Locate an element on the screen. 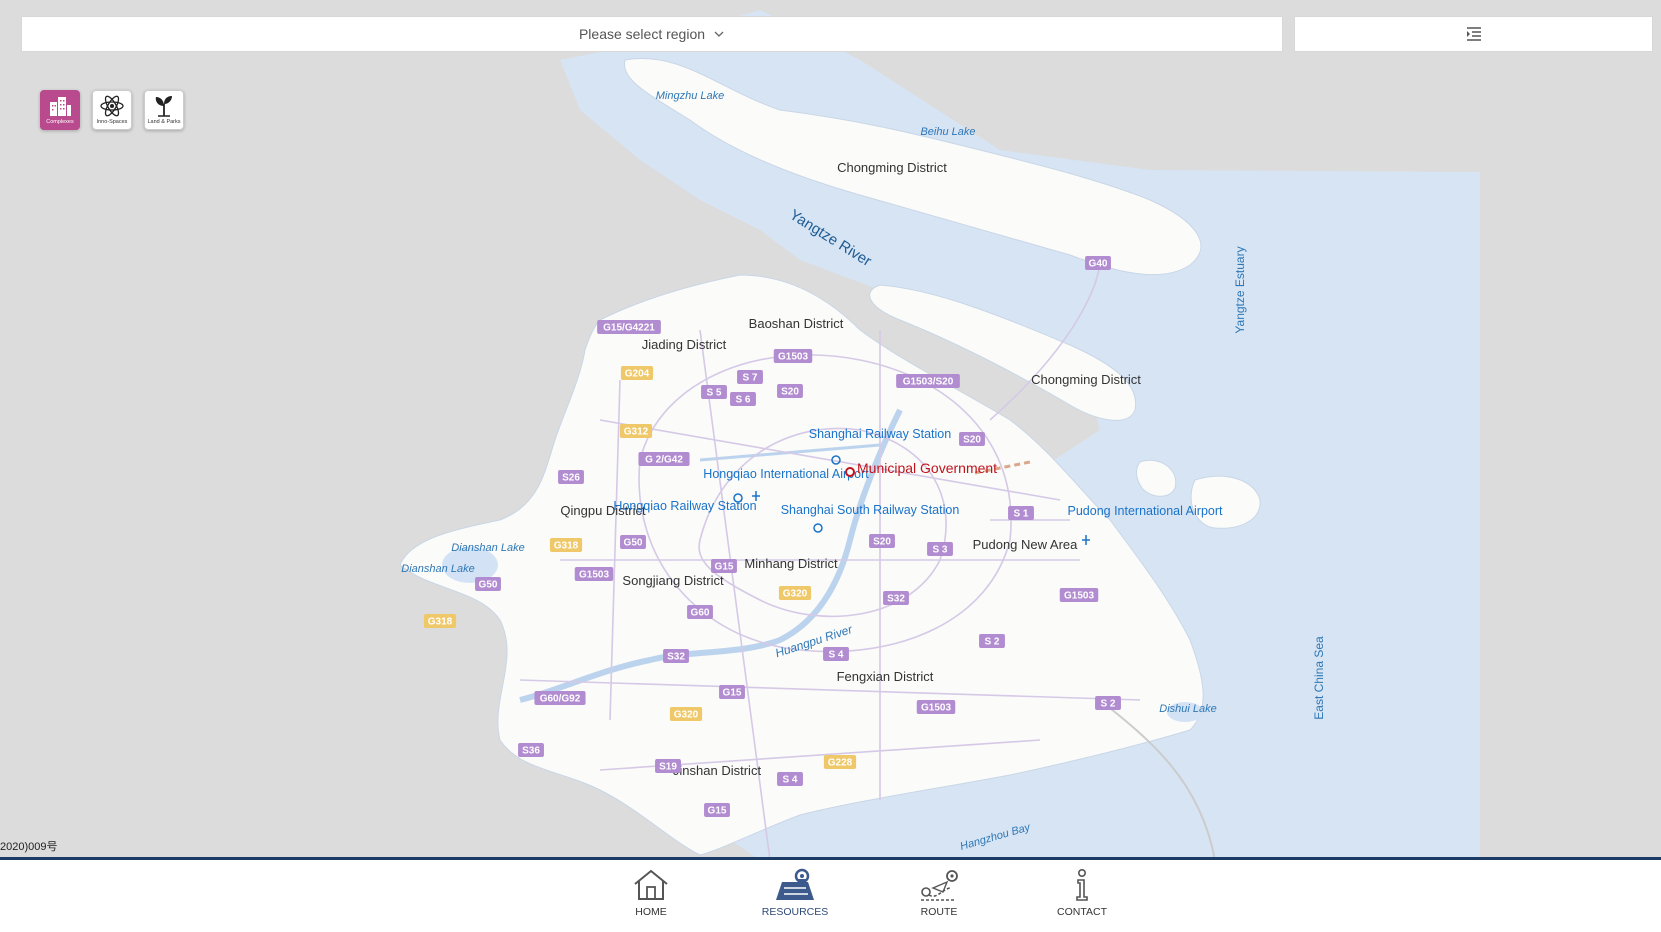 The height and width of the screenshot is (932, 1661). poi-shanghai-rail: Shanghai Railway Station is located at coordinates (880, 434).